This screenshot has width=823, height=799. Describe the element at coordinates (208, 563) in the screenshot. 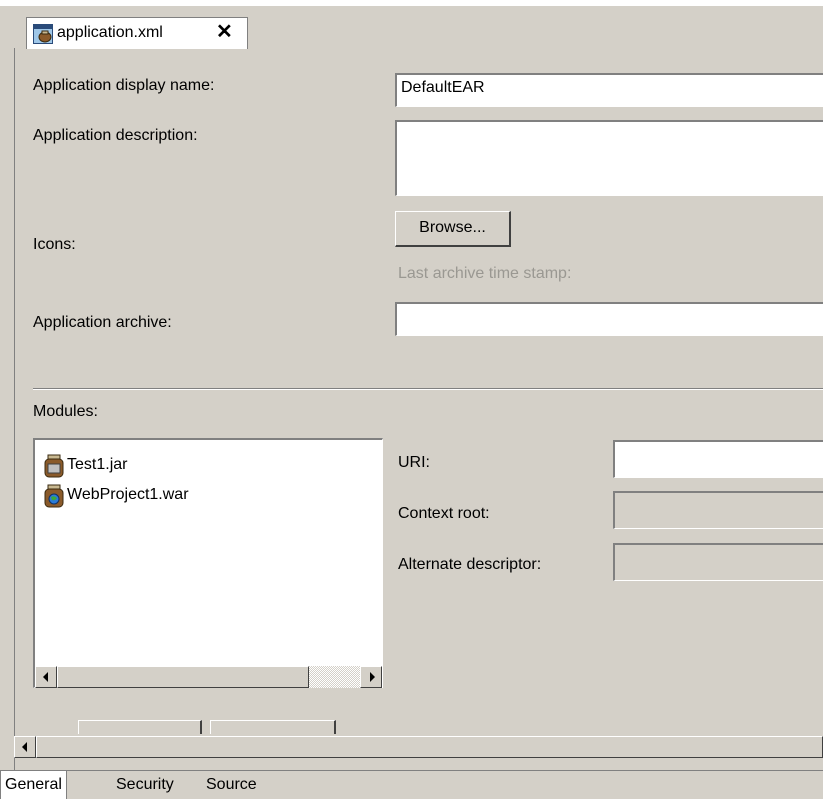

I see `modules-list: Test1.jar WebProject1.war` at that location.